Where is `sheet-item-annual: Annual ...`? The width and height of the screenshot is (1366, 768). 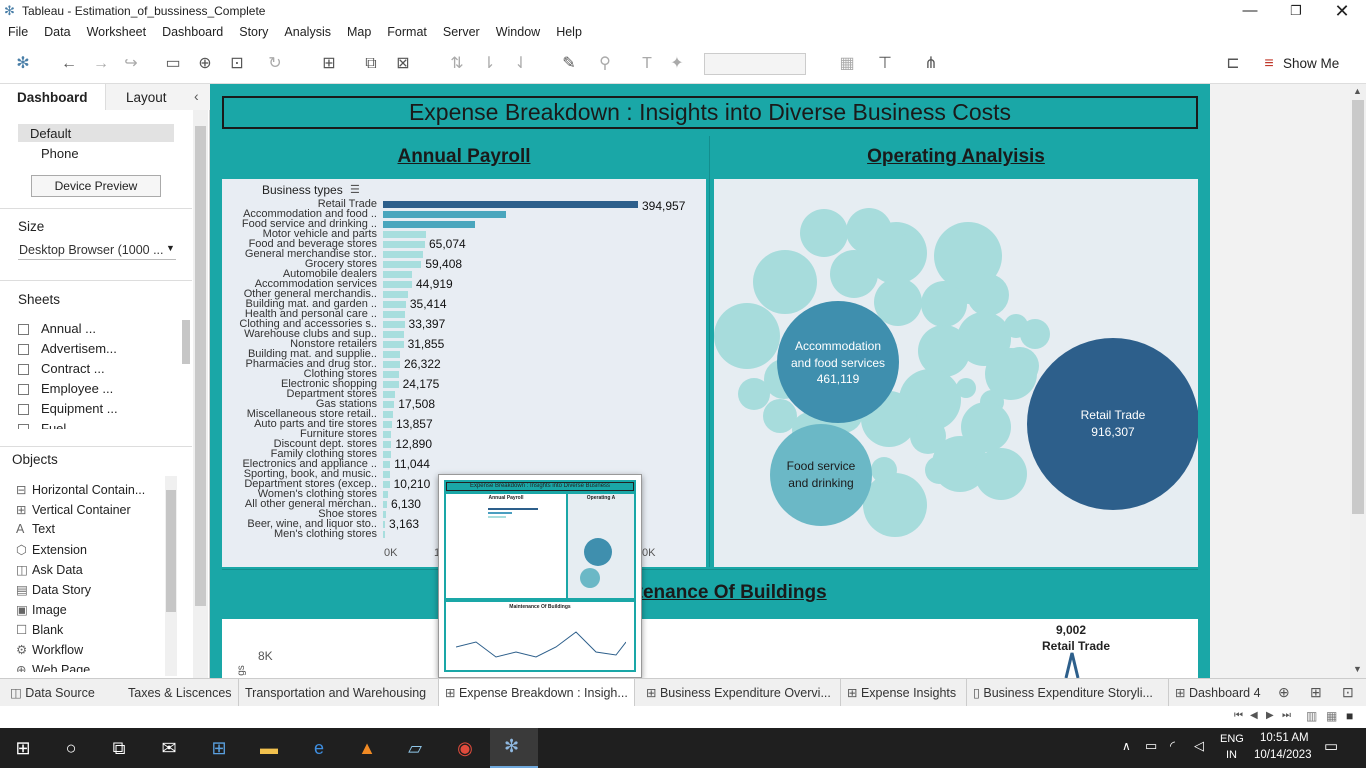
sheet-item-annual: Annual ... is located at coordinates (57, 328).